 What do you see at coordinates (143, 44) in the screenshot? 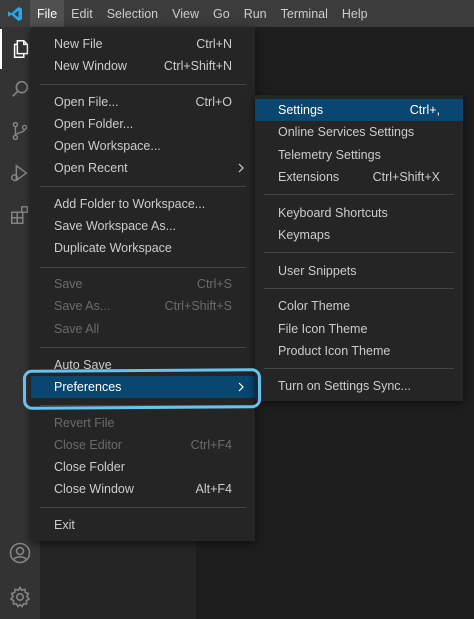
I see `menu-item-new-file: New File Ctrl+N` at bounding box center [143, 44].